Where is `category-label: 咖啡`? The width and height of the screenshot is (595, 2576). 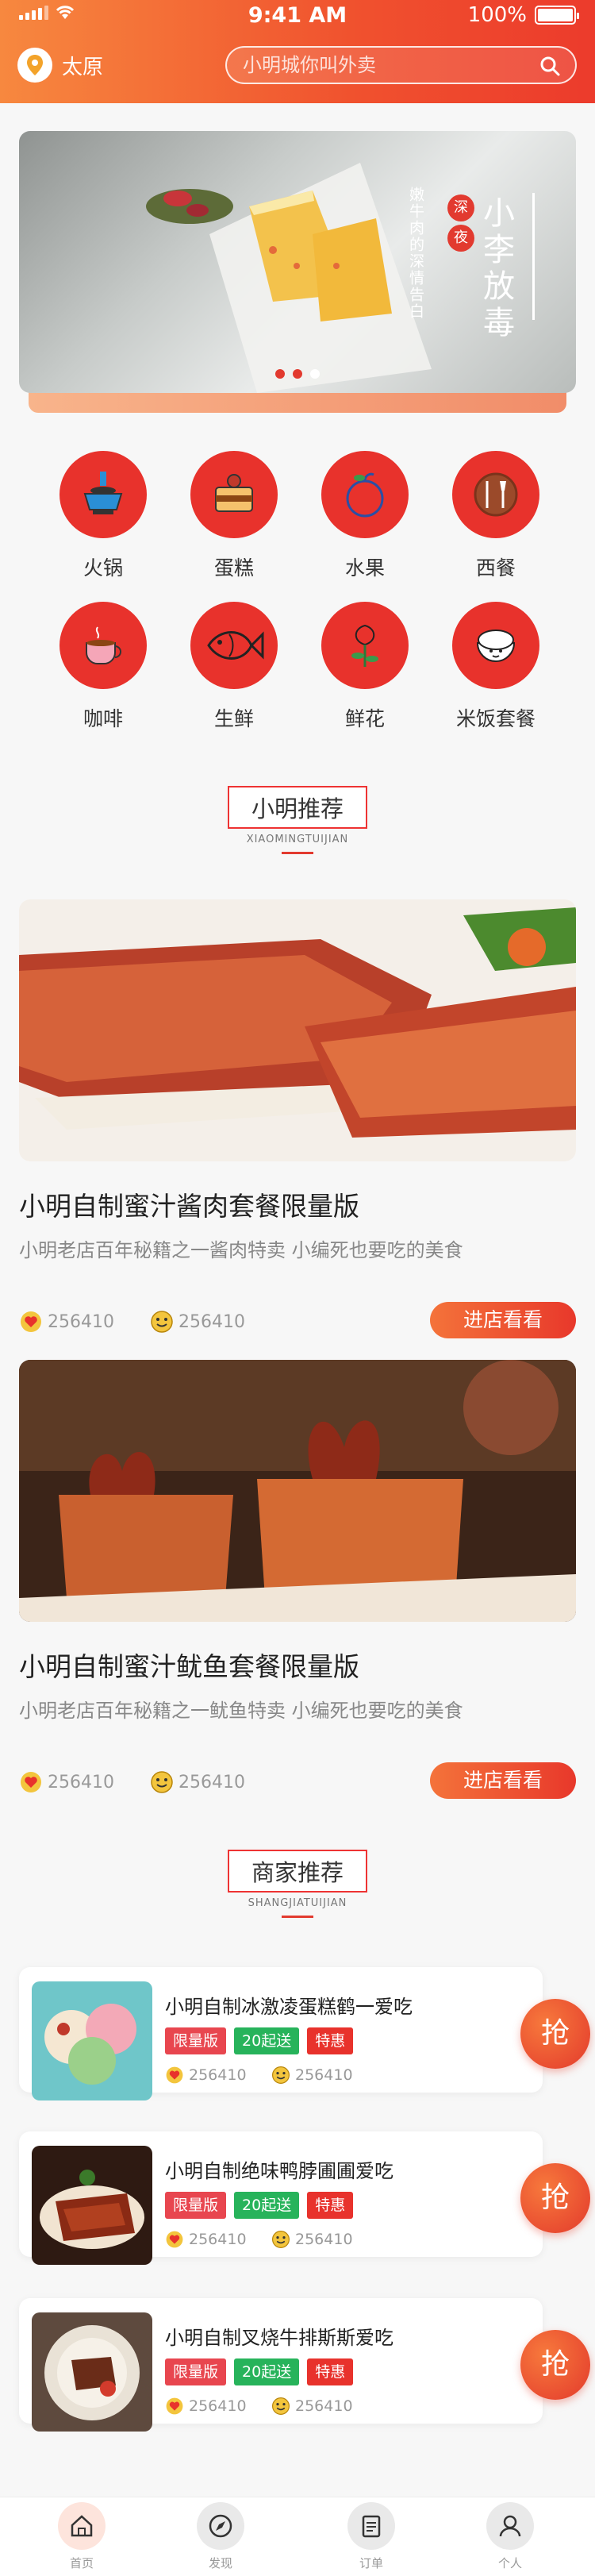 category-label: 咖啡 is located at coordinates (103, 718).